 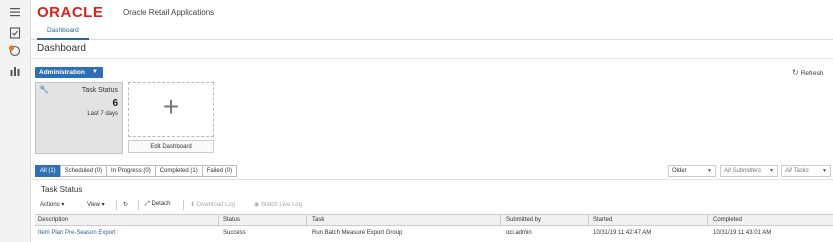 What do you see at coordinates (602, 220) in the screenshot?
I see `column-header-started: Started` at bounding box center [602, 220].